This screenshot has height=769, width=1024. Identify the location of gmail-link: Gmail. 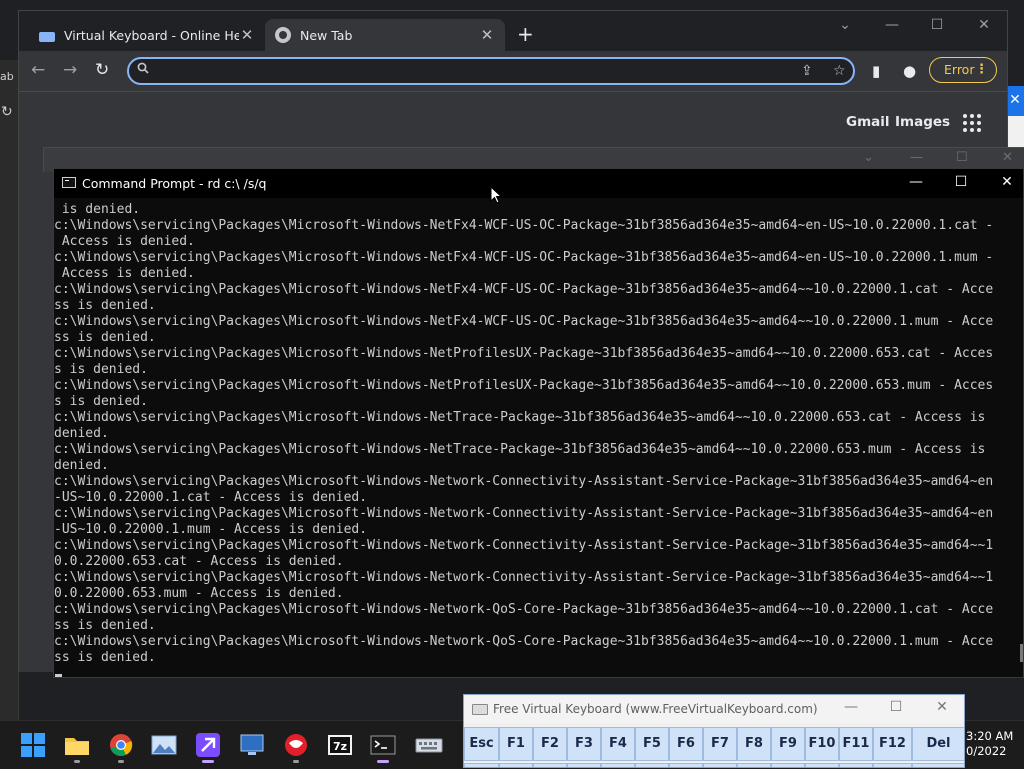
(868, 122).